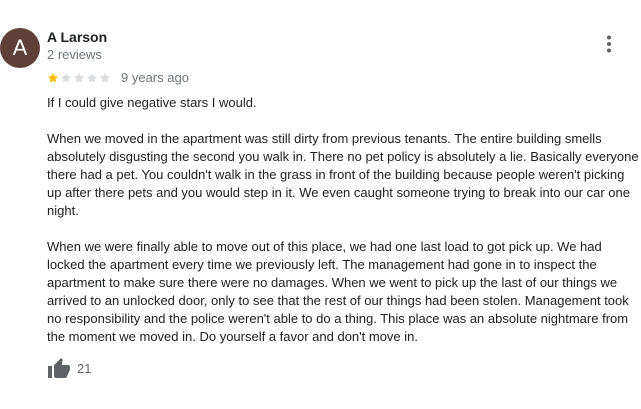 The width and height of the screenshot is (641, 409). I want to click on review-date: 9 years ago, so click(155, 77).